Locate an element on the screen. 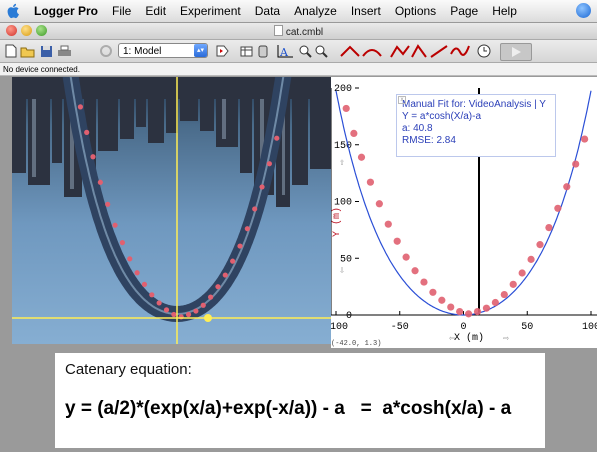  statistics-icon is located at coordinates (400, 51).